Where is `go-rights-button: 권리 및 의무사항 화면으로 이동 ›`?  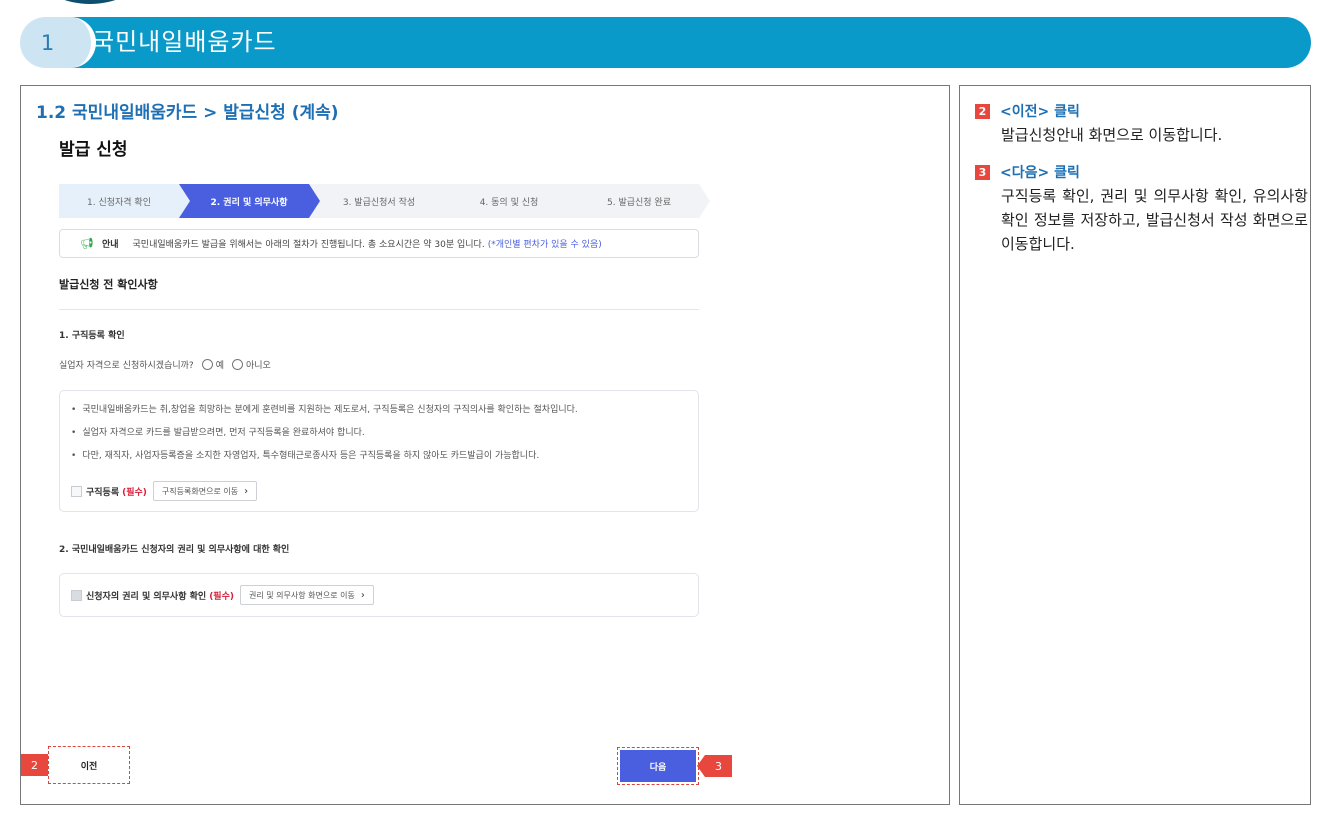 go-rights-button: 권리 및 의무사항 화면으로 이동 › is located at coordinates (306, 595).